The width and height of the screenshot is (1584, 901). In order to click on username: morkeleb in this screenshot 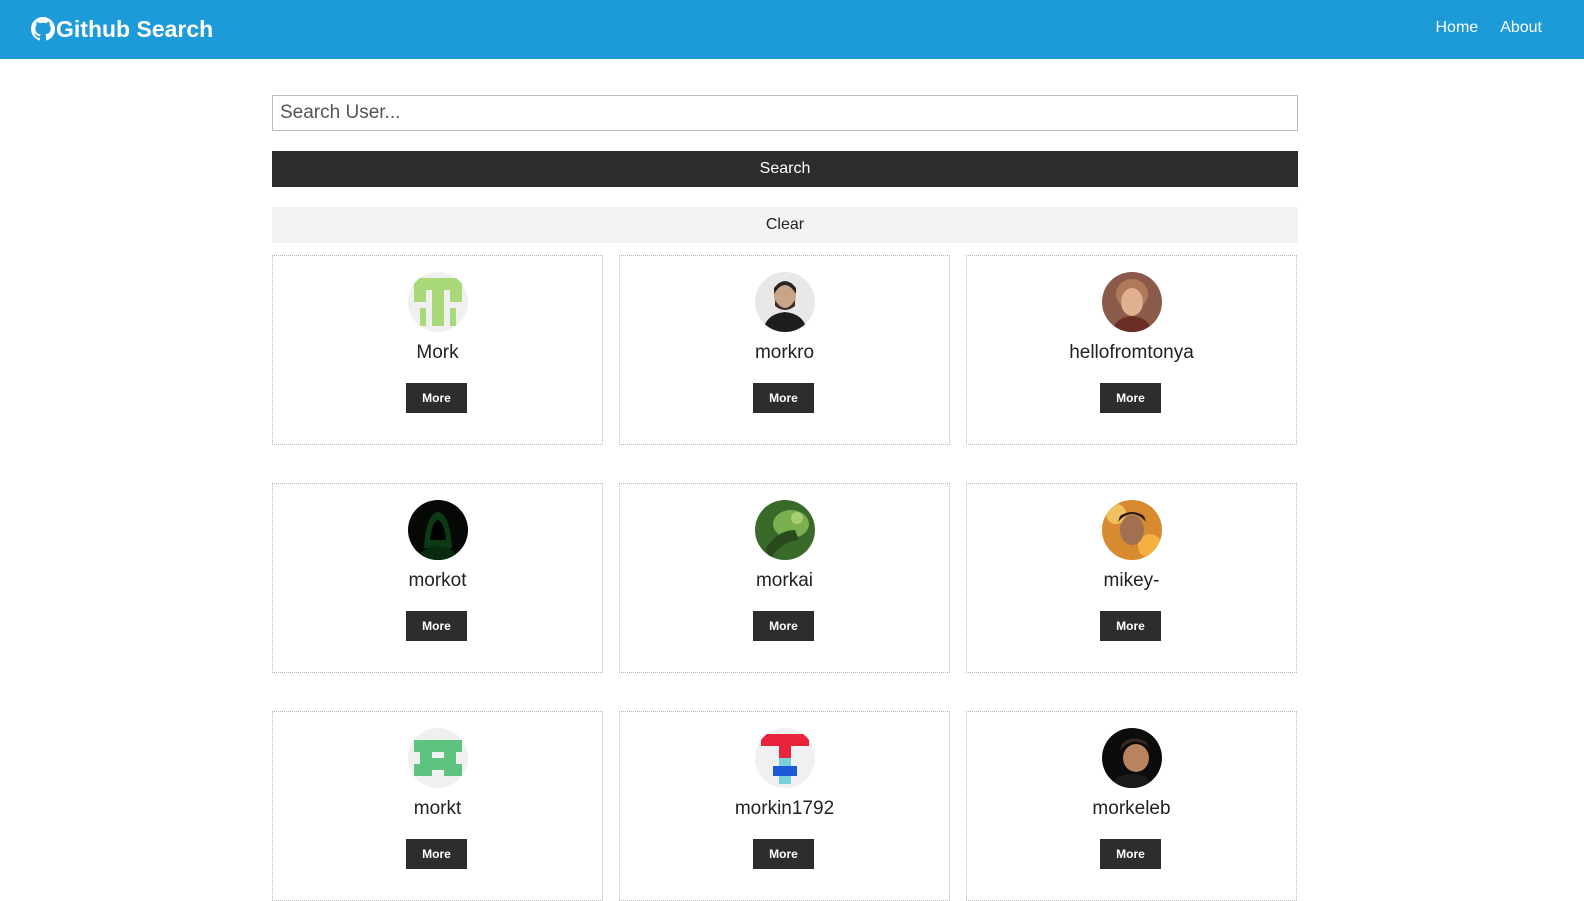, I will do `click(1131, 808)`.